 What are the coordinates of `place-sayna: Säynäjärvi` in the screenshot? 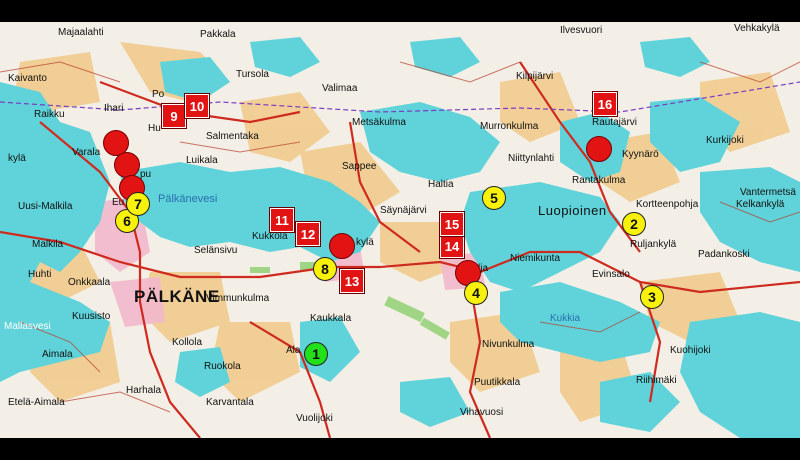 It's located at (403, 210).